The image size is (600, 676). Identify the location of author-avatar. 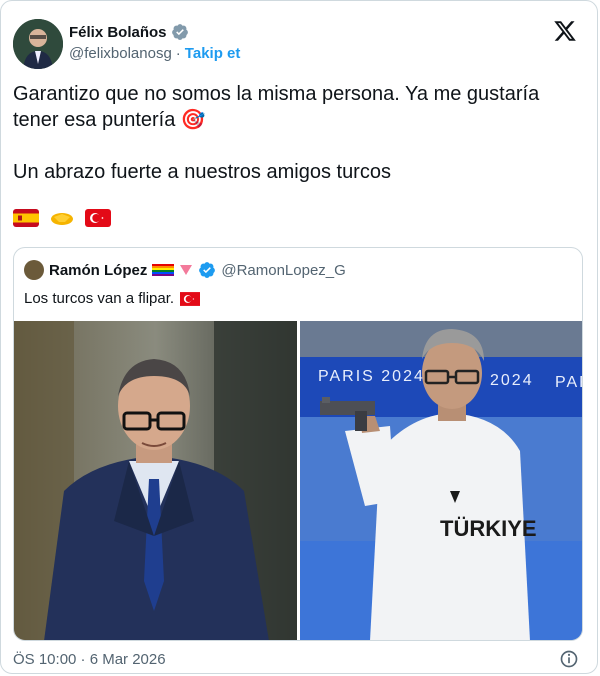
(38, 44).